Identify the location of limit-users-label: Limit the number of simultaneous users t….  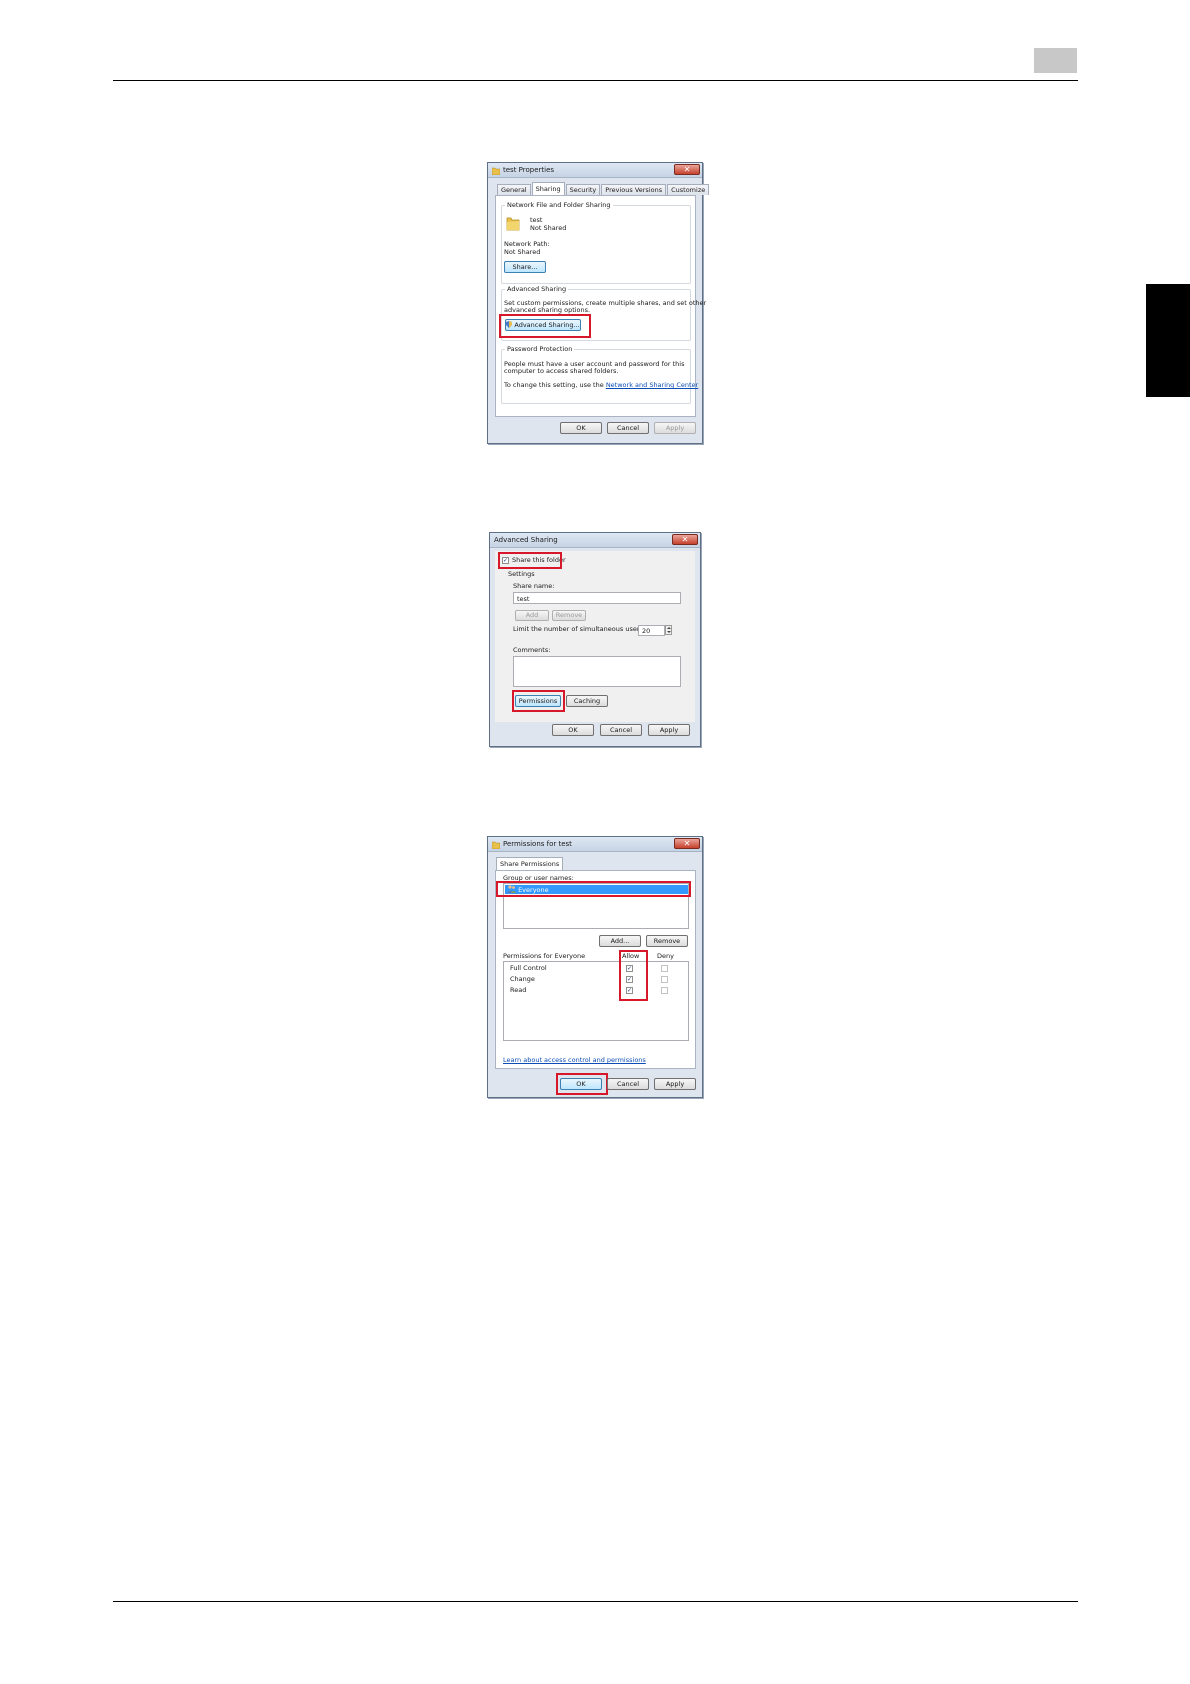
(583, 629).